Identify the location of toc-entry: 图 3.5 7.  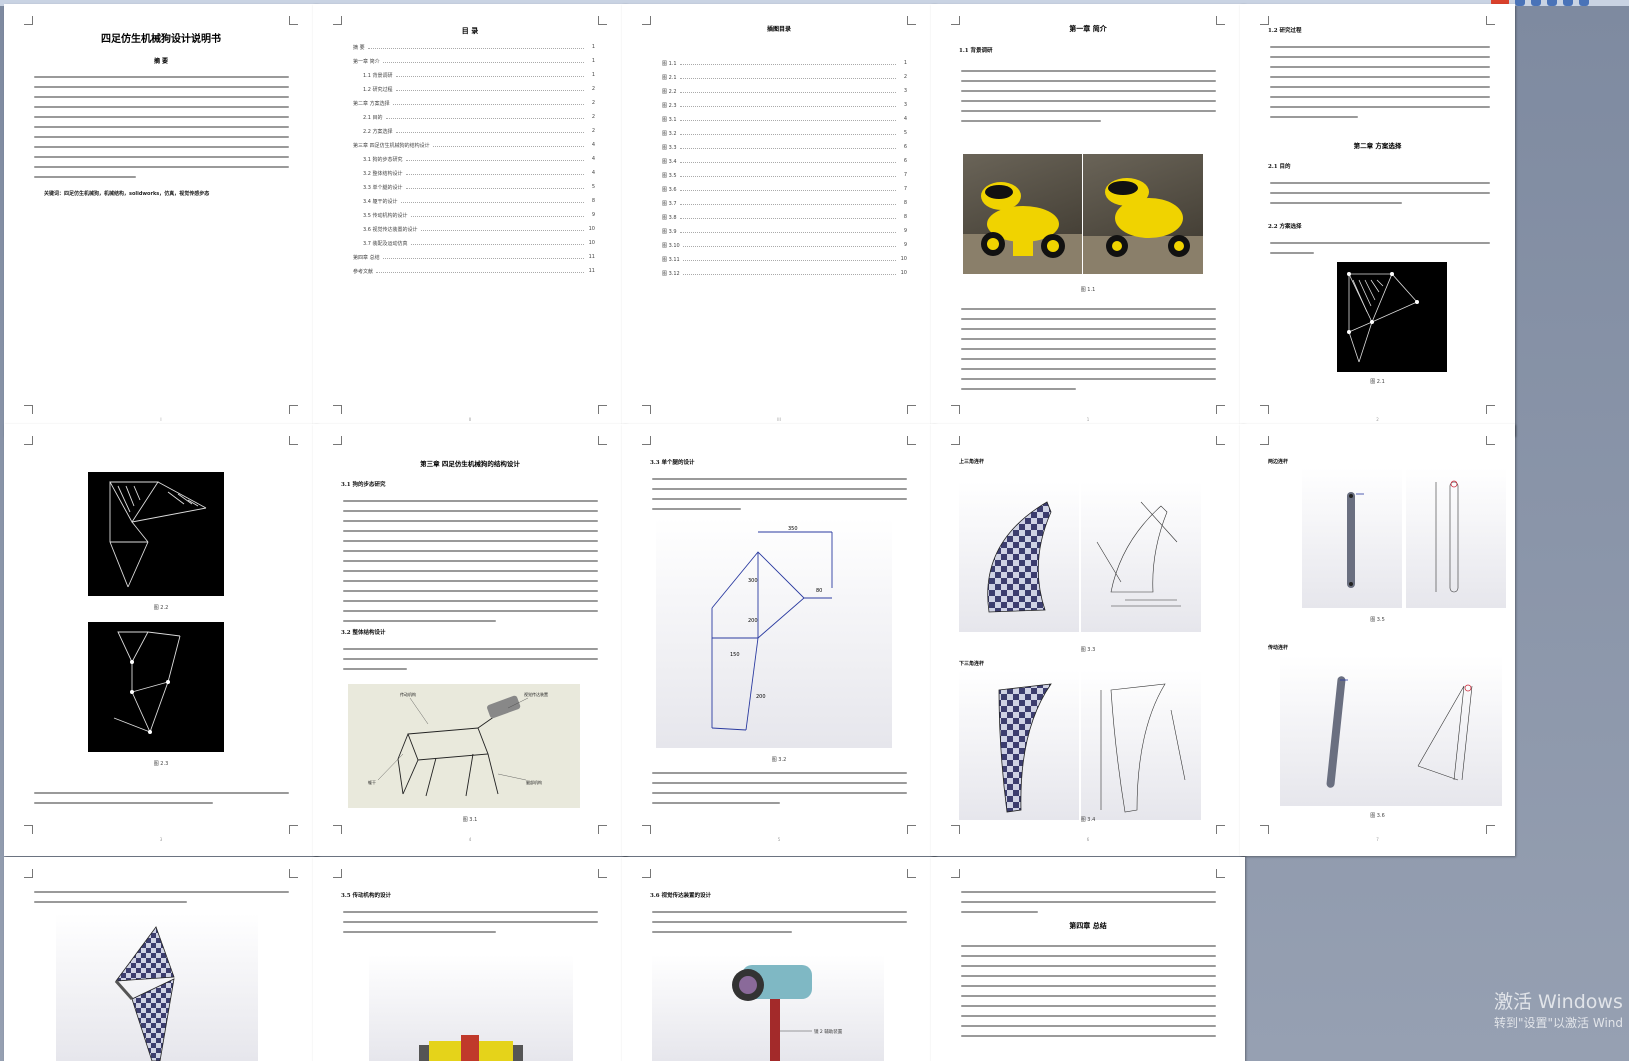
(784, 175).